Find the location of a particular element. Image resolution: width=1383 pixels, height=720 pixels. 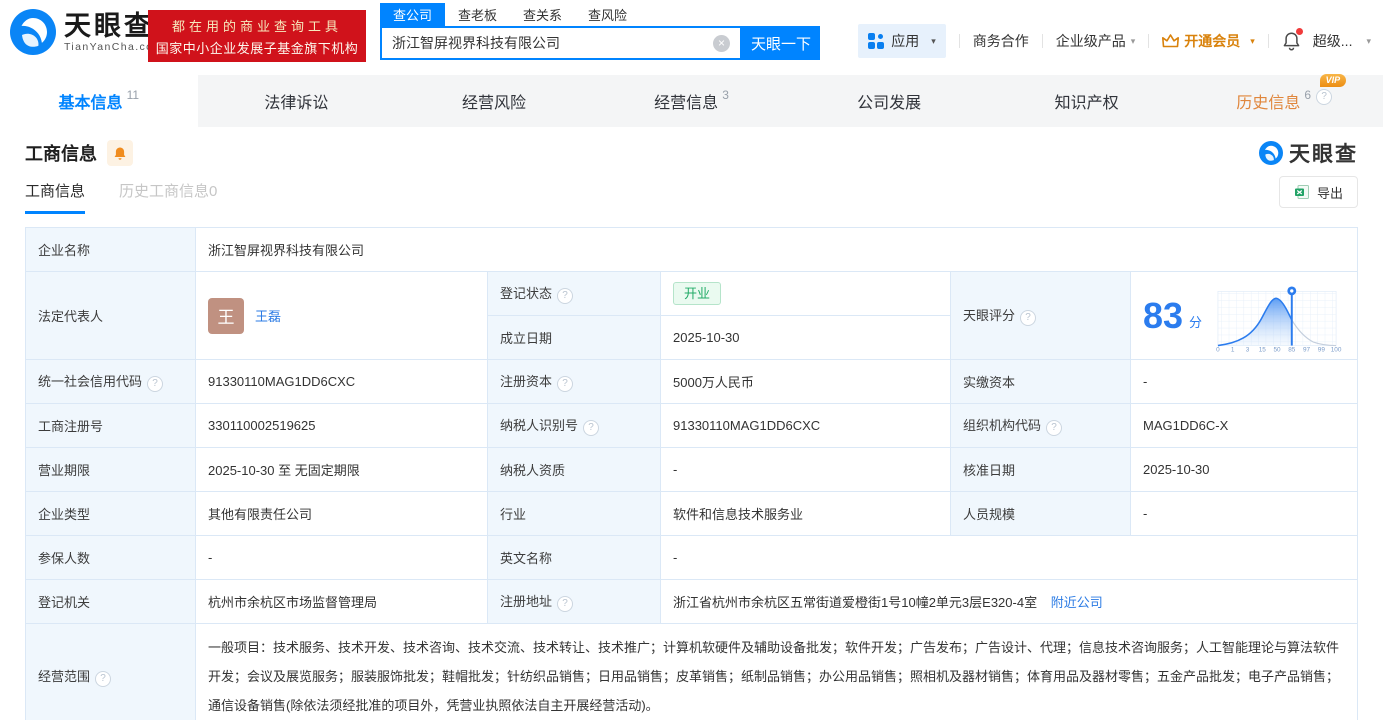

menu-business-cooperation: 商务合作 is located at coordinates (1001, 41).